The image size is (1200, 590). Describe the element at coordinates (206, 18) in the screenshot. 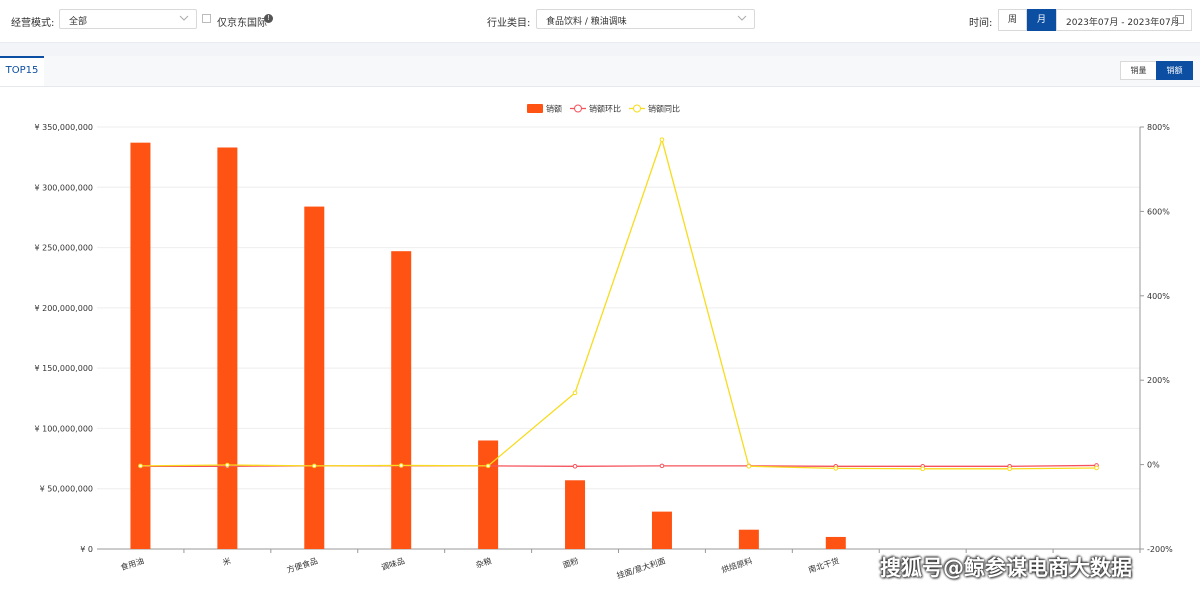

I see `jd-intl-checkbox` at that location.